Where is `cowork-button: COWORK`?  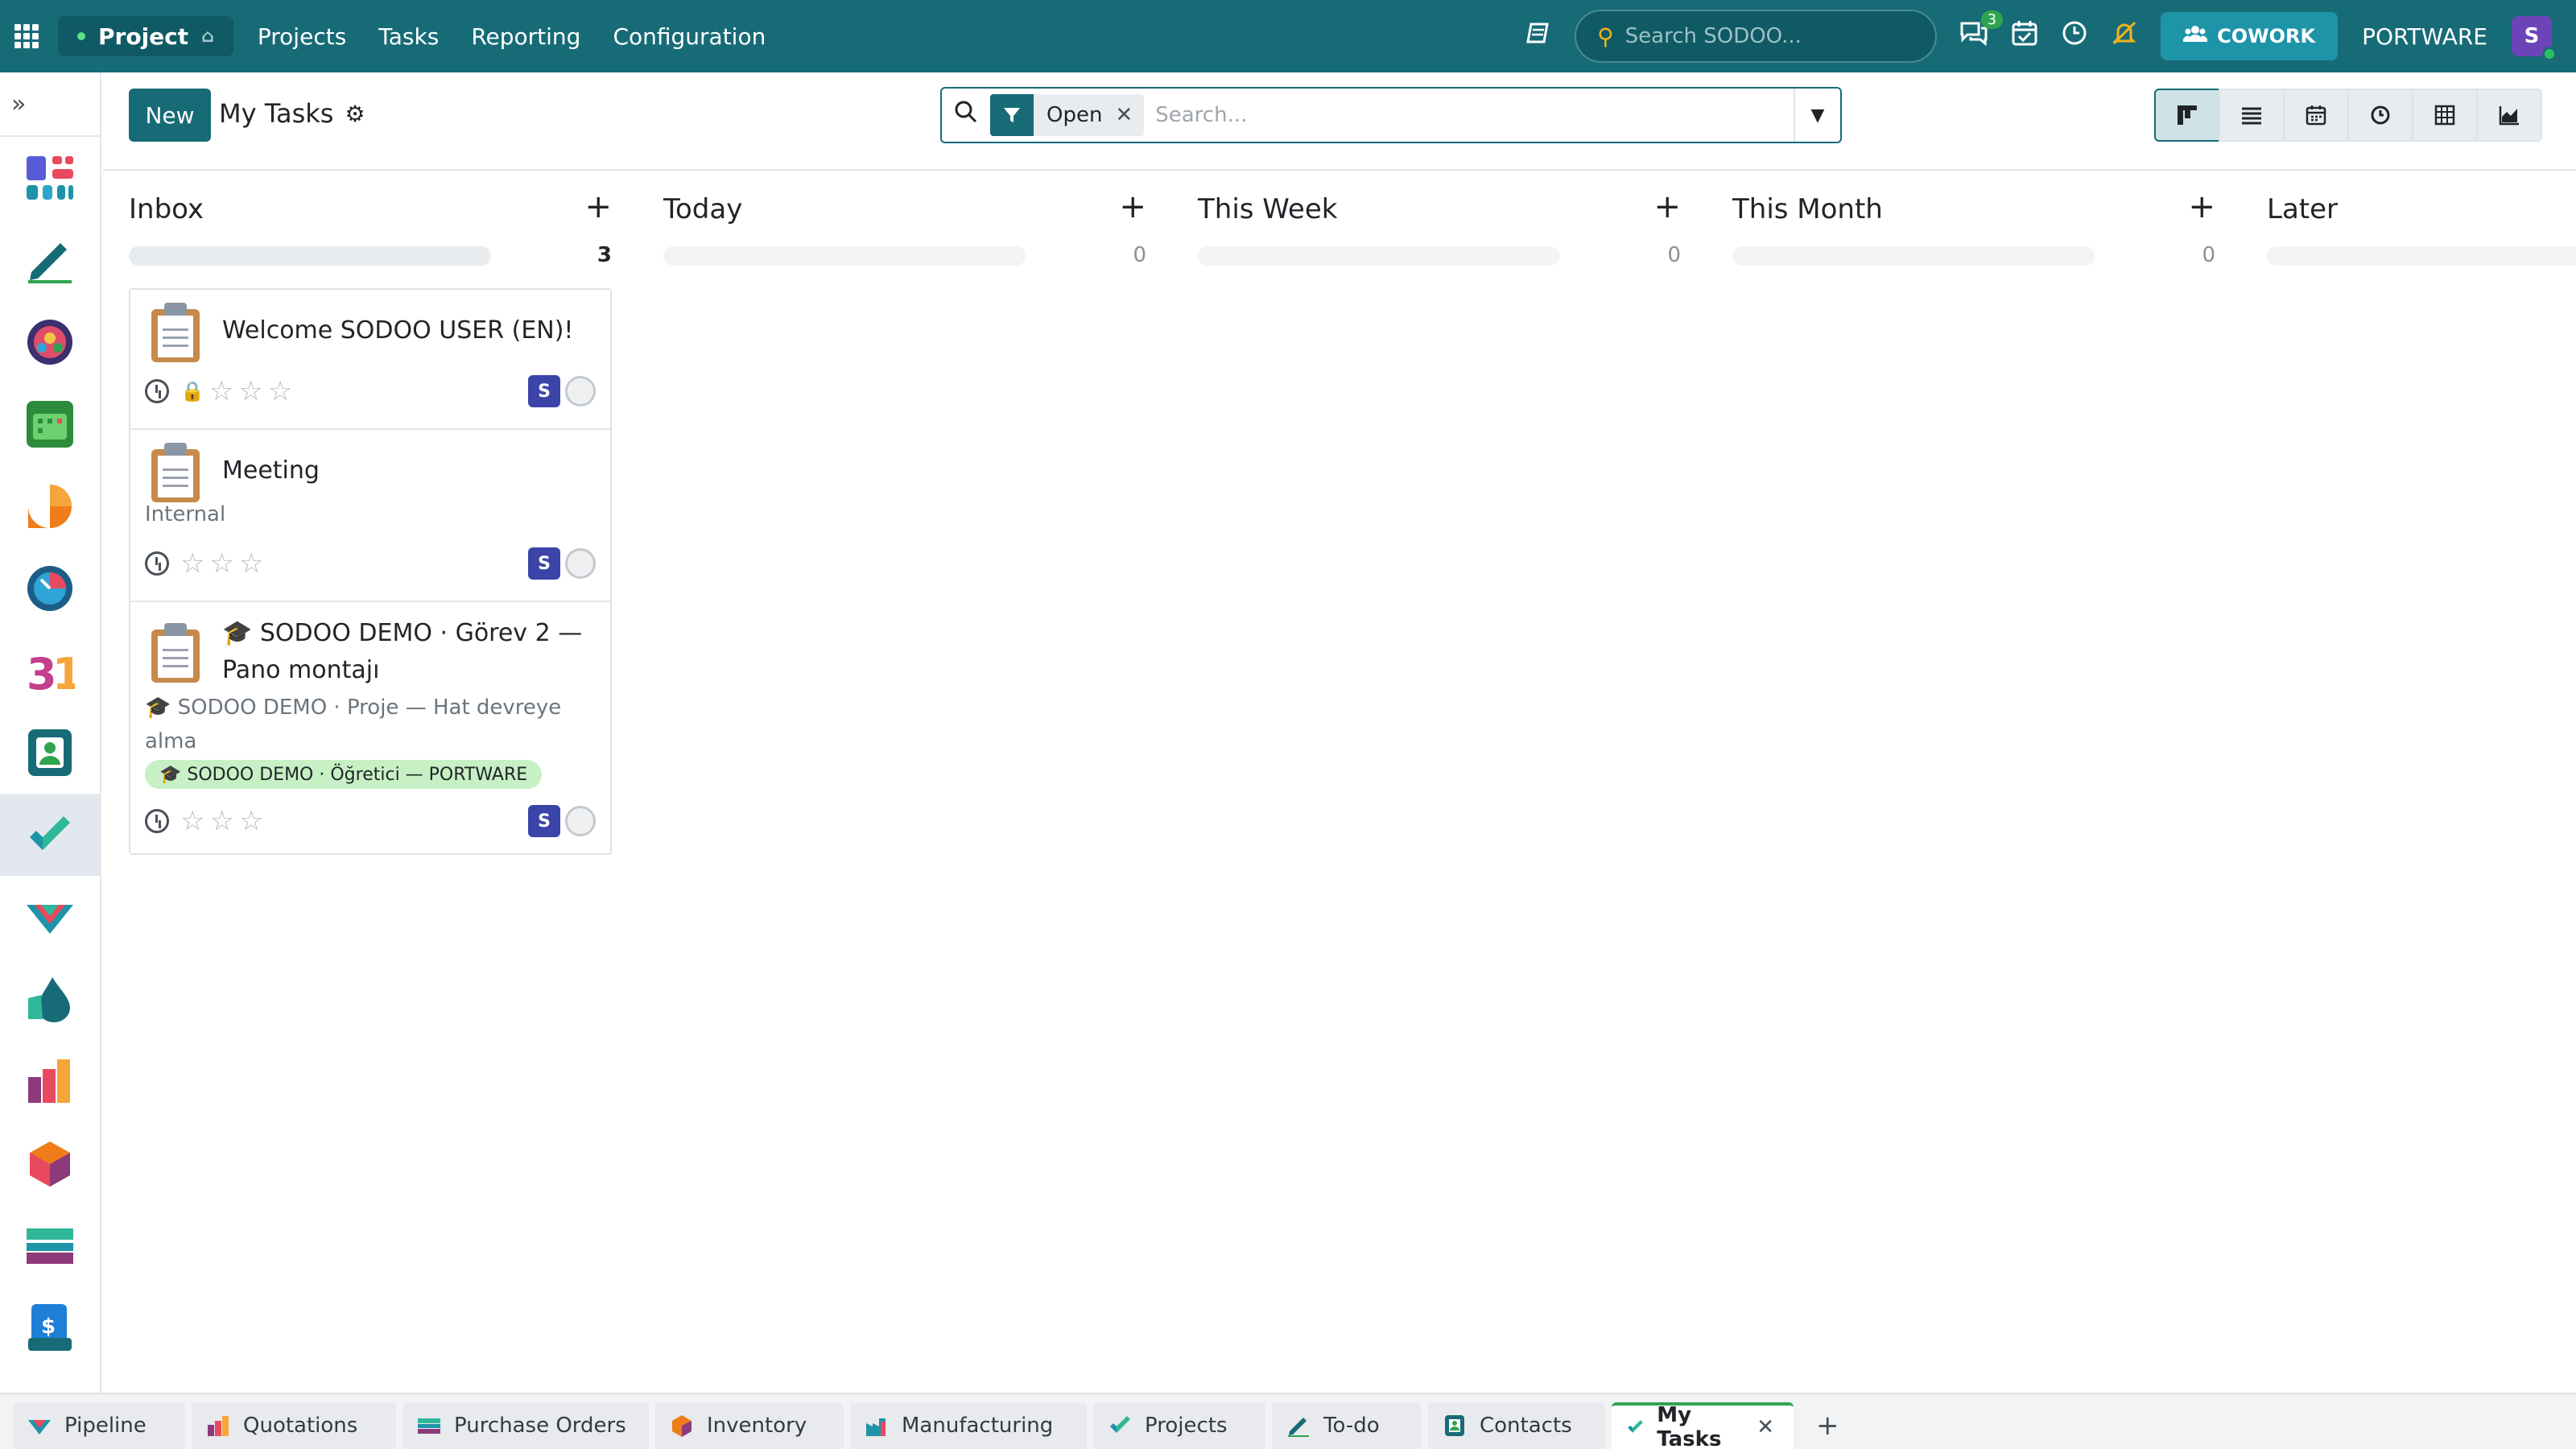
cowork-button: COWORK is located at coordinates (2250, 36).